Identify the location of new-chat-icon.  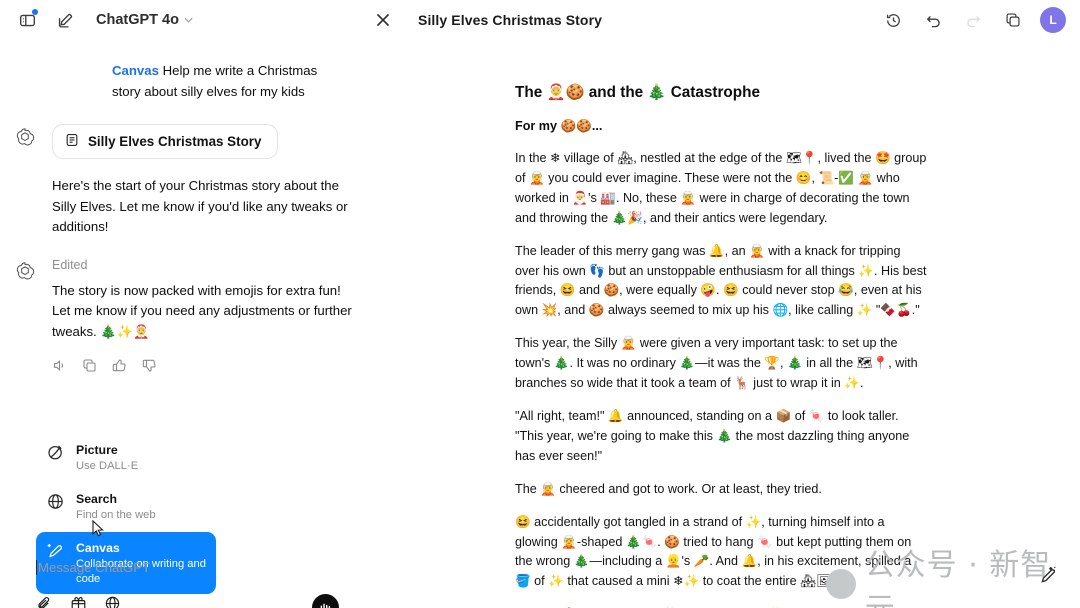
(65, 20).